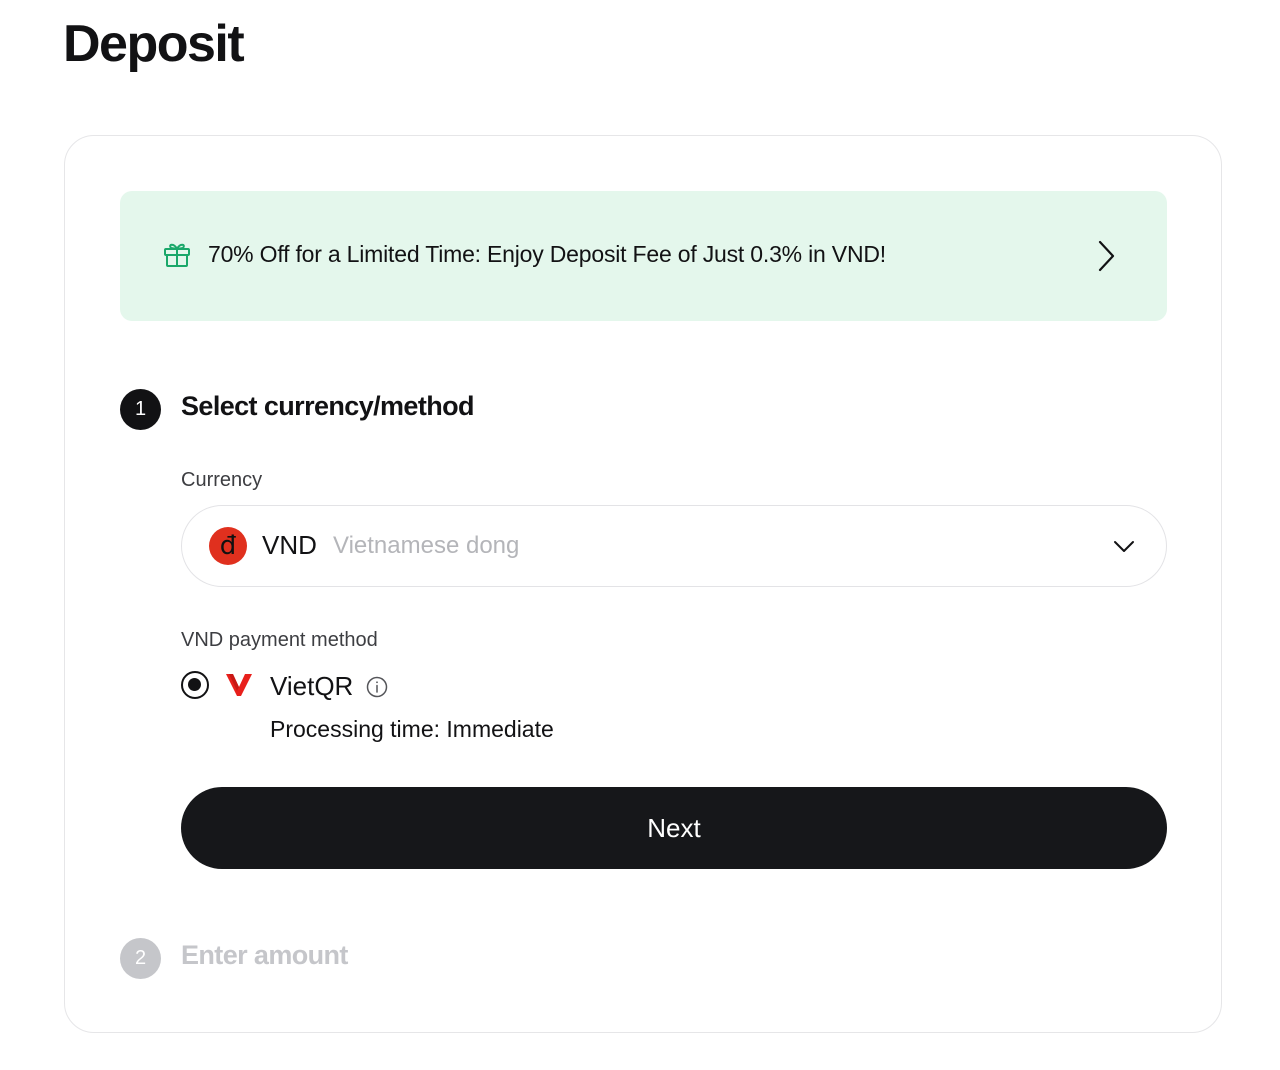  I want to click on currency-name: Vietnamese dong, so click(426, 545).